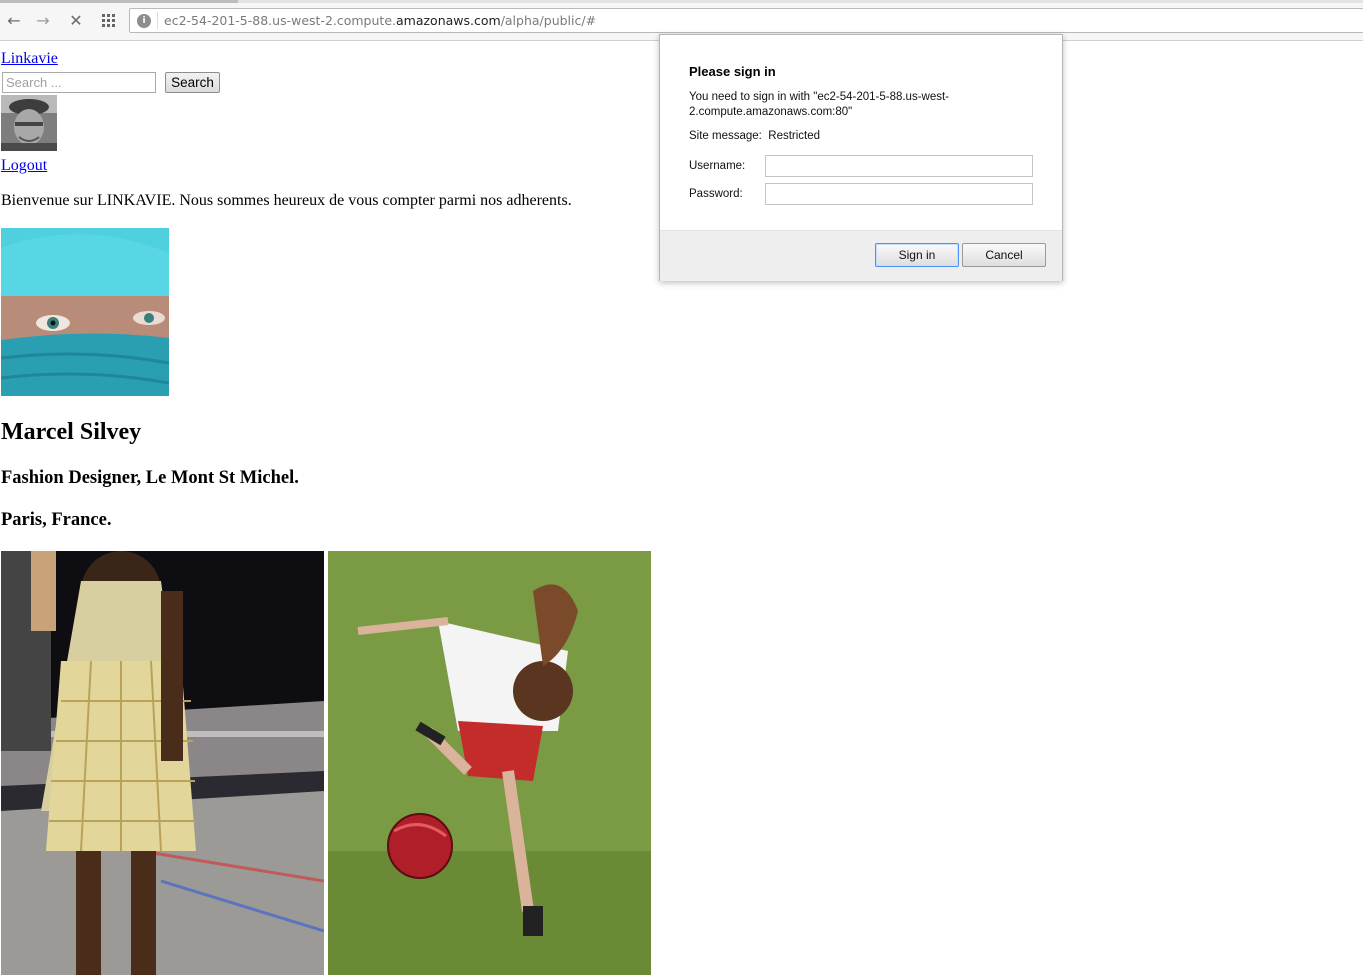 The image size is (1363, 975). Describe the element at coordinates (71, 432) in the screenshot. I see `profile-name: Marcel Silvey` at that location.